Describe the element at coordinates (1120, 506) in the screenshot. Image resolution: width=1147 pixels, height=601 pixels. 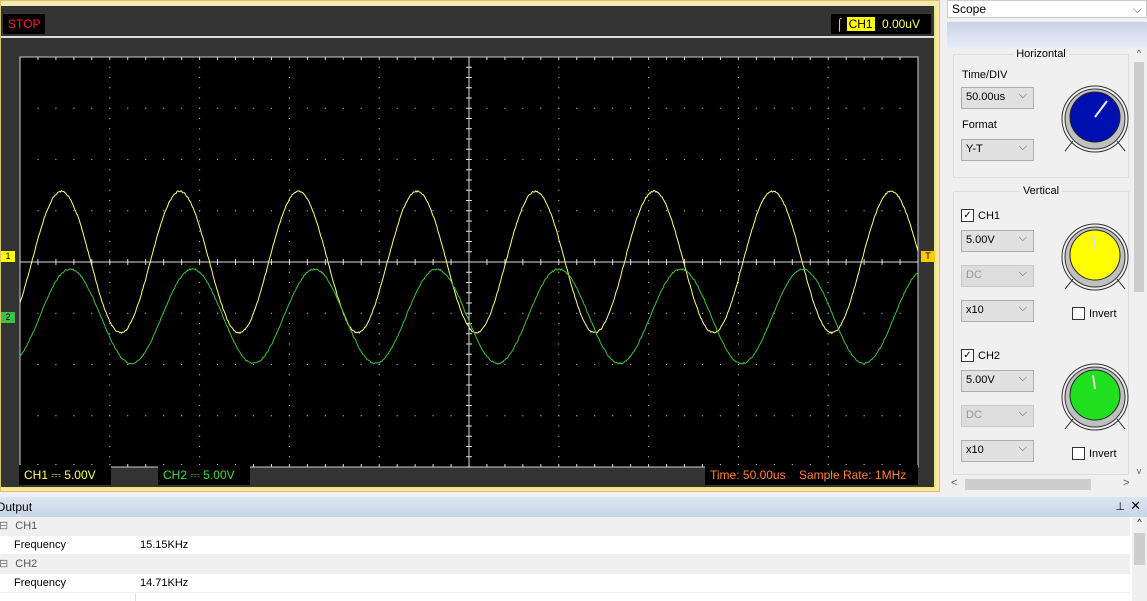
I see `pin-icon: ⊥` at that location.